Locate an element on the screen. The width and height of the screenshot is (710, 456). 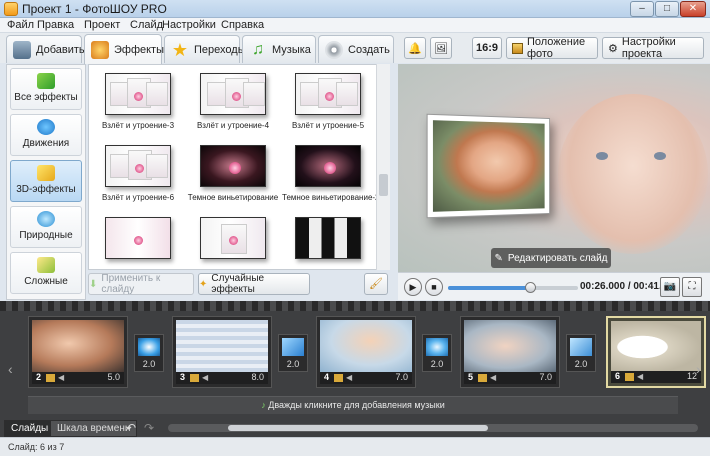
effect-item: Взлёт и утроение-4 is located at coordinates (233, 101).